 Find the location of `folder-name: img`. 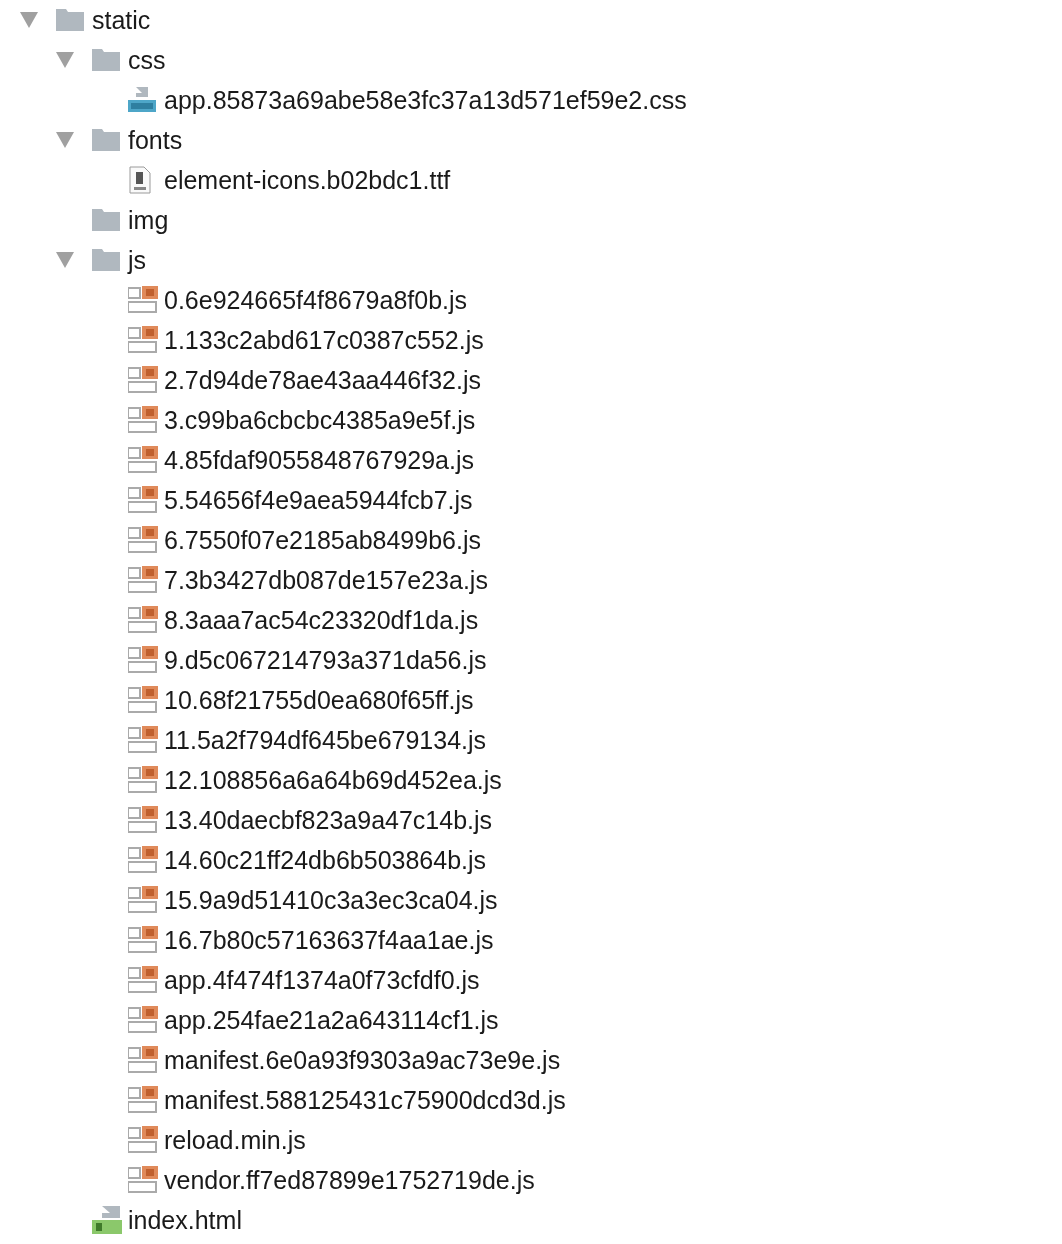

folder-name: img is located at coordinates (148, 220).